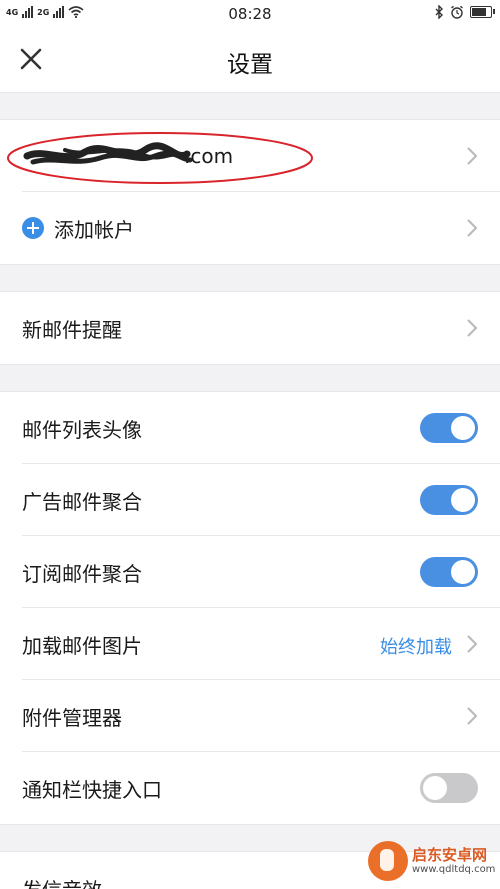 The height and width of the screenshot is (889, 500). What do you see at coordinates (449, 428) in the screenshot?
I see `mail-list-avatar-toggle` at bounding box center [449, 428].